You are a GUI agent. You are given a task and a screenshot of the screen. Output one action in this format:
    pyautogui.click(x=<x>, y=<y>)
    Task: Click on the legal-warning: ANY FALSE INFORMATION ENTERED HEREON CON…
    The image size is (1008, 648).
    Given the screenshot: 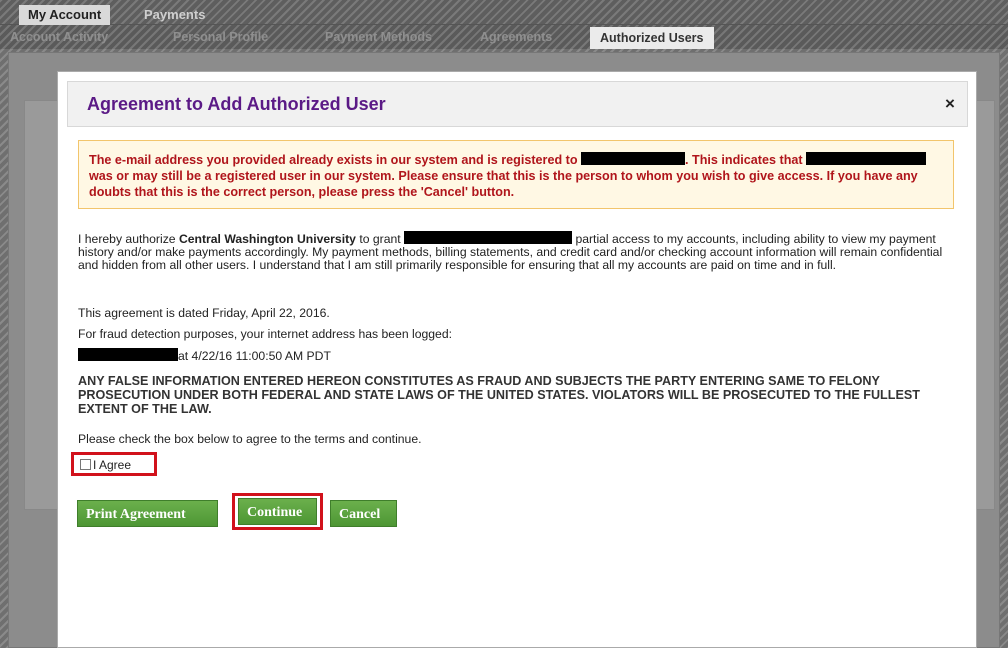 What is the action you would take?
    pyautogui.click(x=499, y=395)
    